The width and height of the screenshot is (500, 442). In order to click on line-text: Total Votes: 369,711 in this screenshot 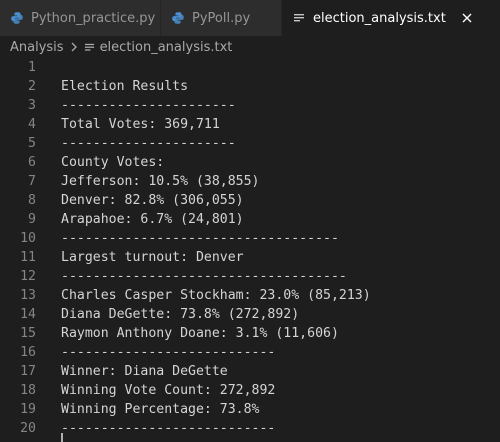, I will do `click(140, 124)`.